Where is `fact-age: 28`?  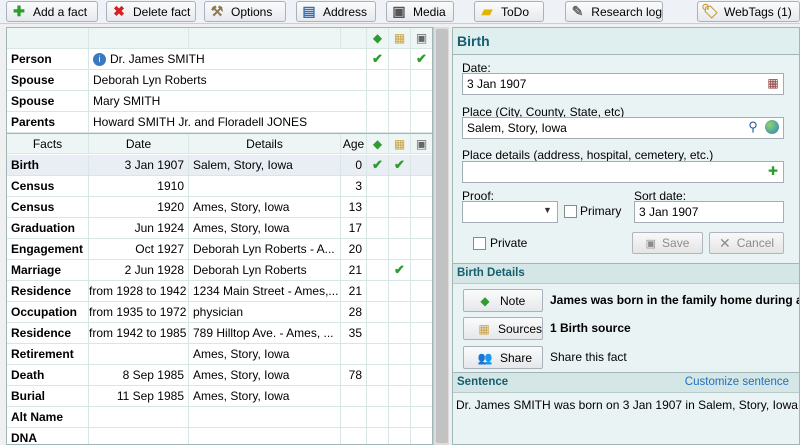 fact-age: 28 is located at coordinates (354, 312).